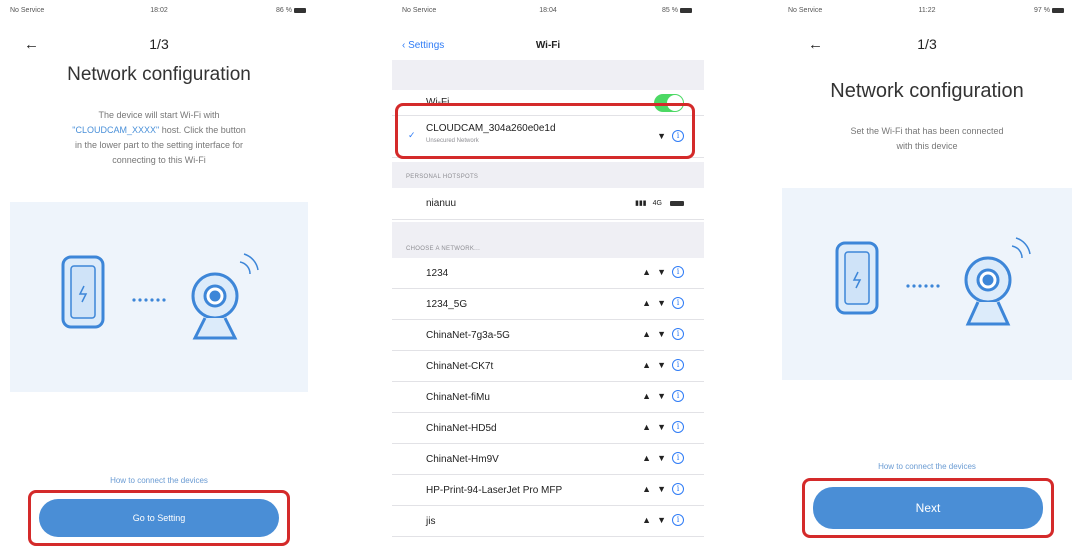 The image size is (1076, 548). What do you see at coordinates (159, 297) in the screenshot?
I see `connection-illustration` at bounding box center [159, 297].